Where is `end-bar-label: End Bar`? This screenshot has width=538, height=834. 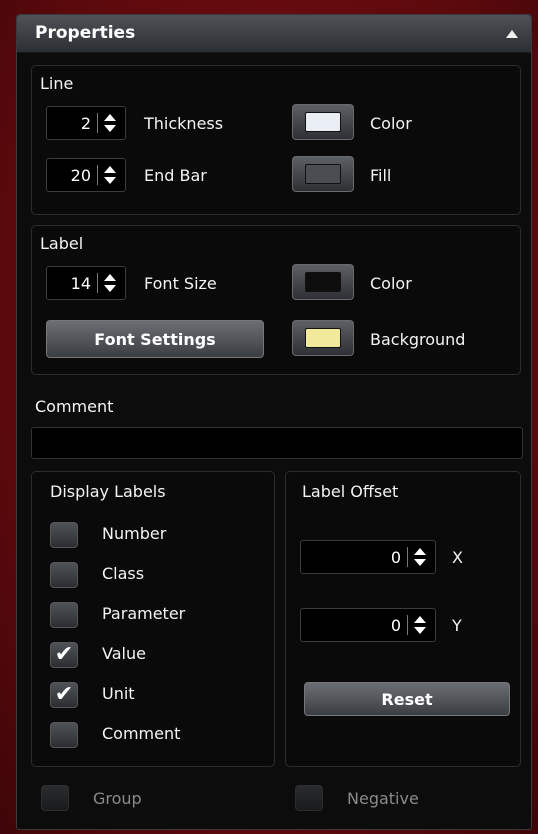 end-bar-label: End Bar is located at coordinates (175, 175).